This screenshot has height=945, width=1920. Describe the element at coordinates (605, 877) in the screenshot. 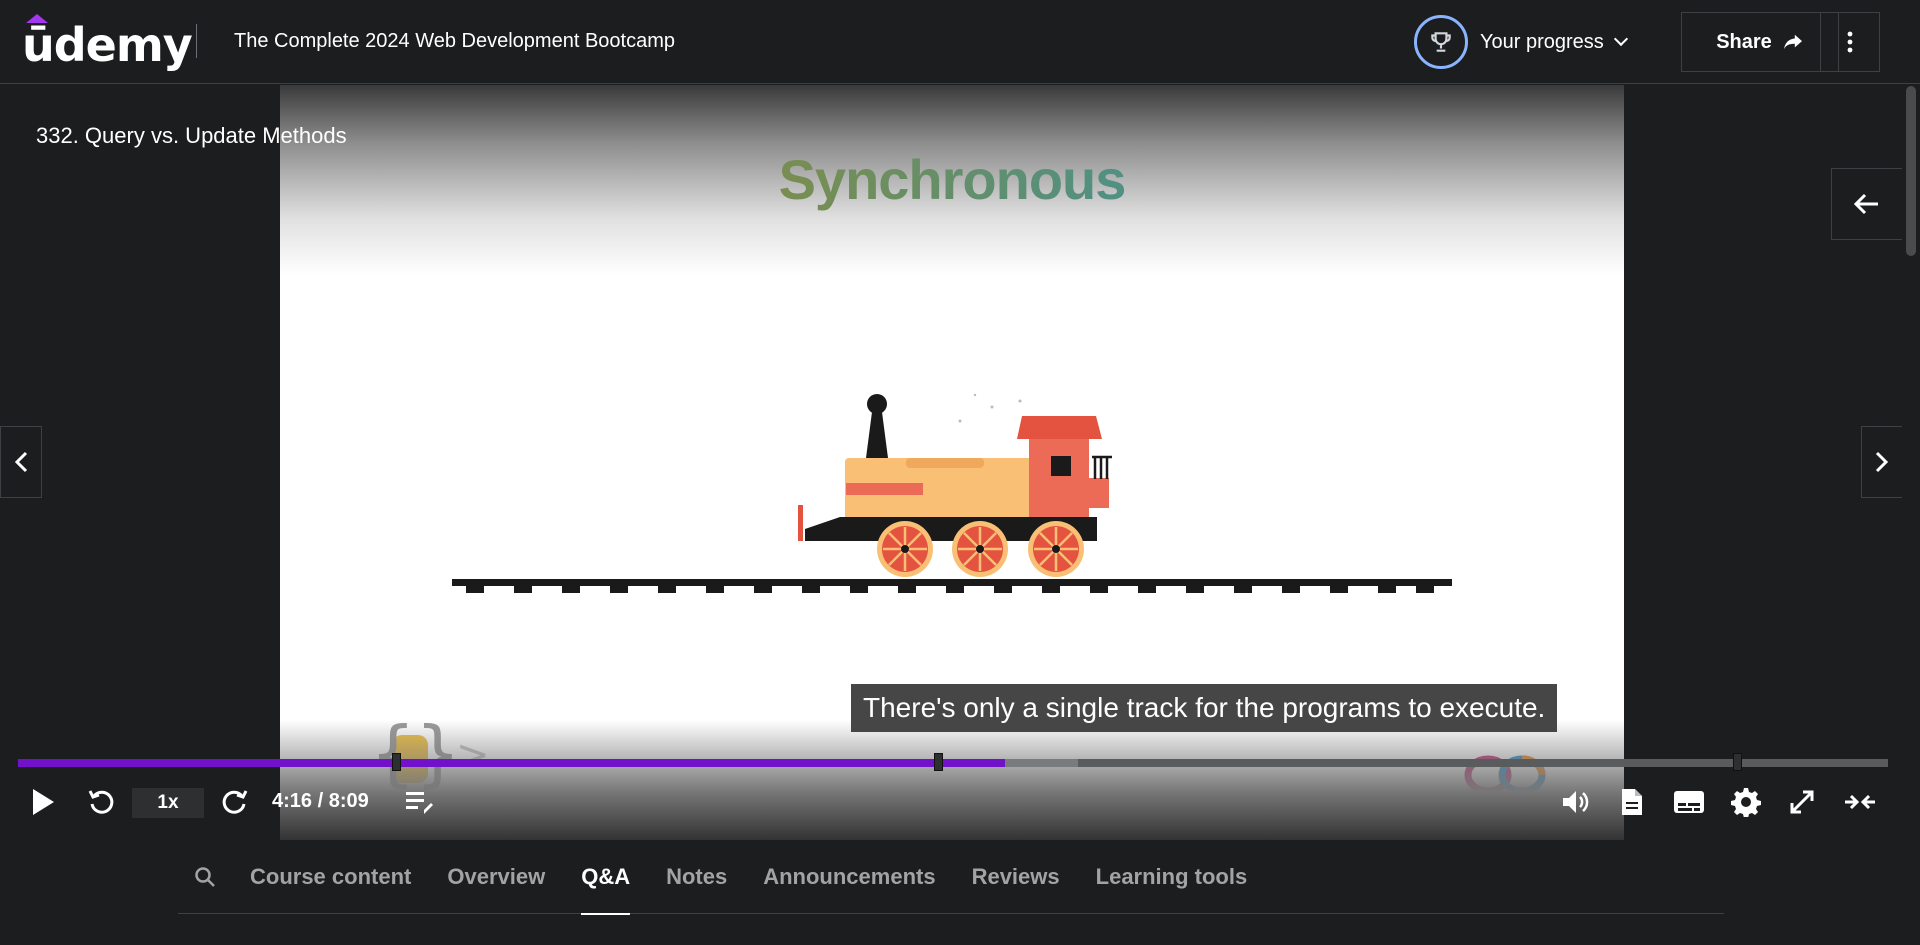

I see `tab-qa: Q&A` at that location.